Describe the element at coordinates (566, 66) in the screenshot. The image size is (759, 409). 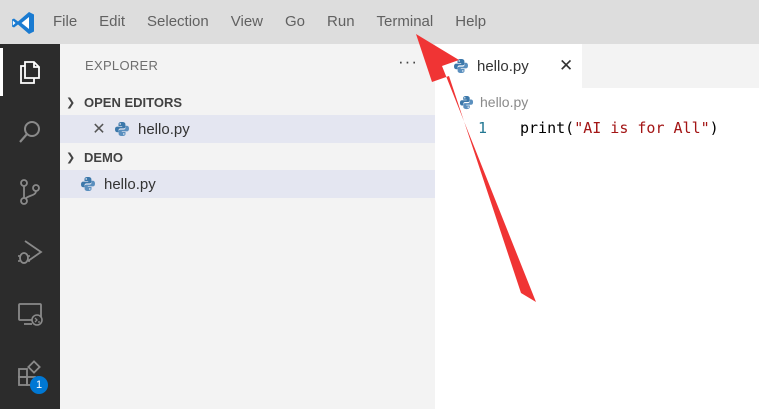
I see `close-tab-icon: ✕` at that location.